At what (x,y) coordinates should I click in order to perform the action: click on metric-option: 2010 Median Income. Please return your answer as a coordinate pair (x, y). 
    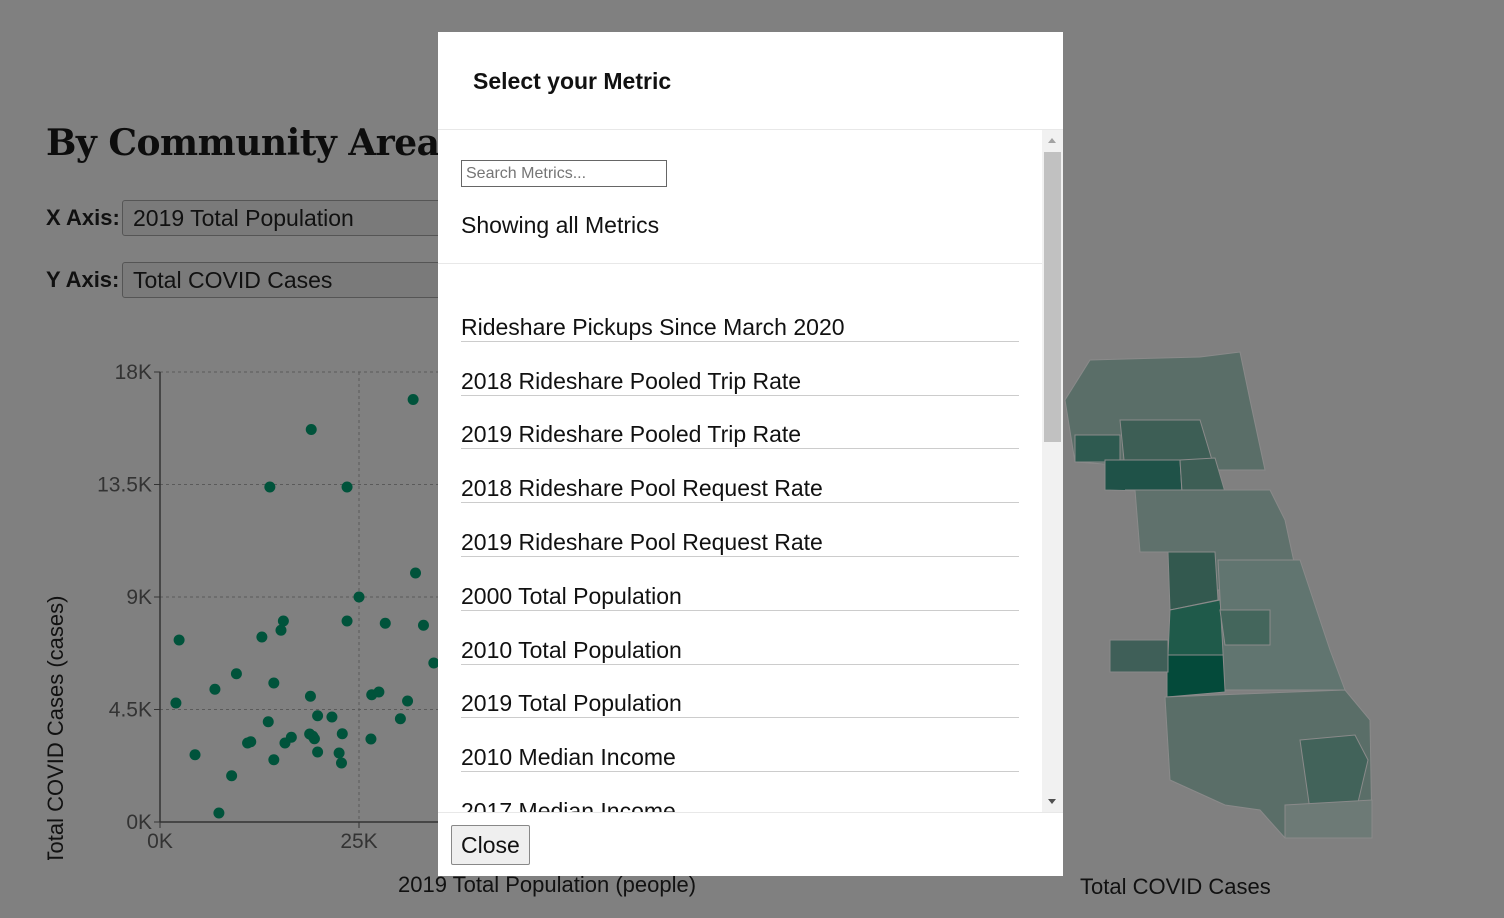
    Looking at the image, I should click on (740, 745).